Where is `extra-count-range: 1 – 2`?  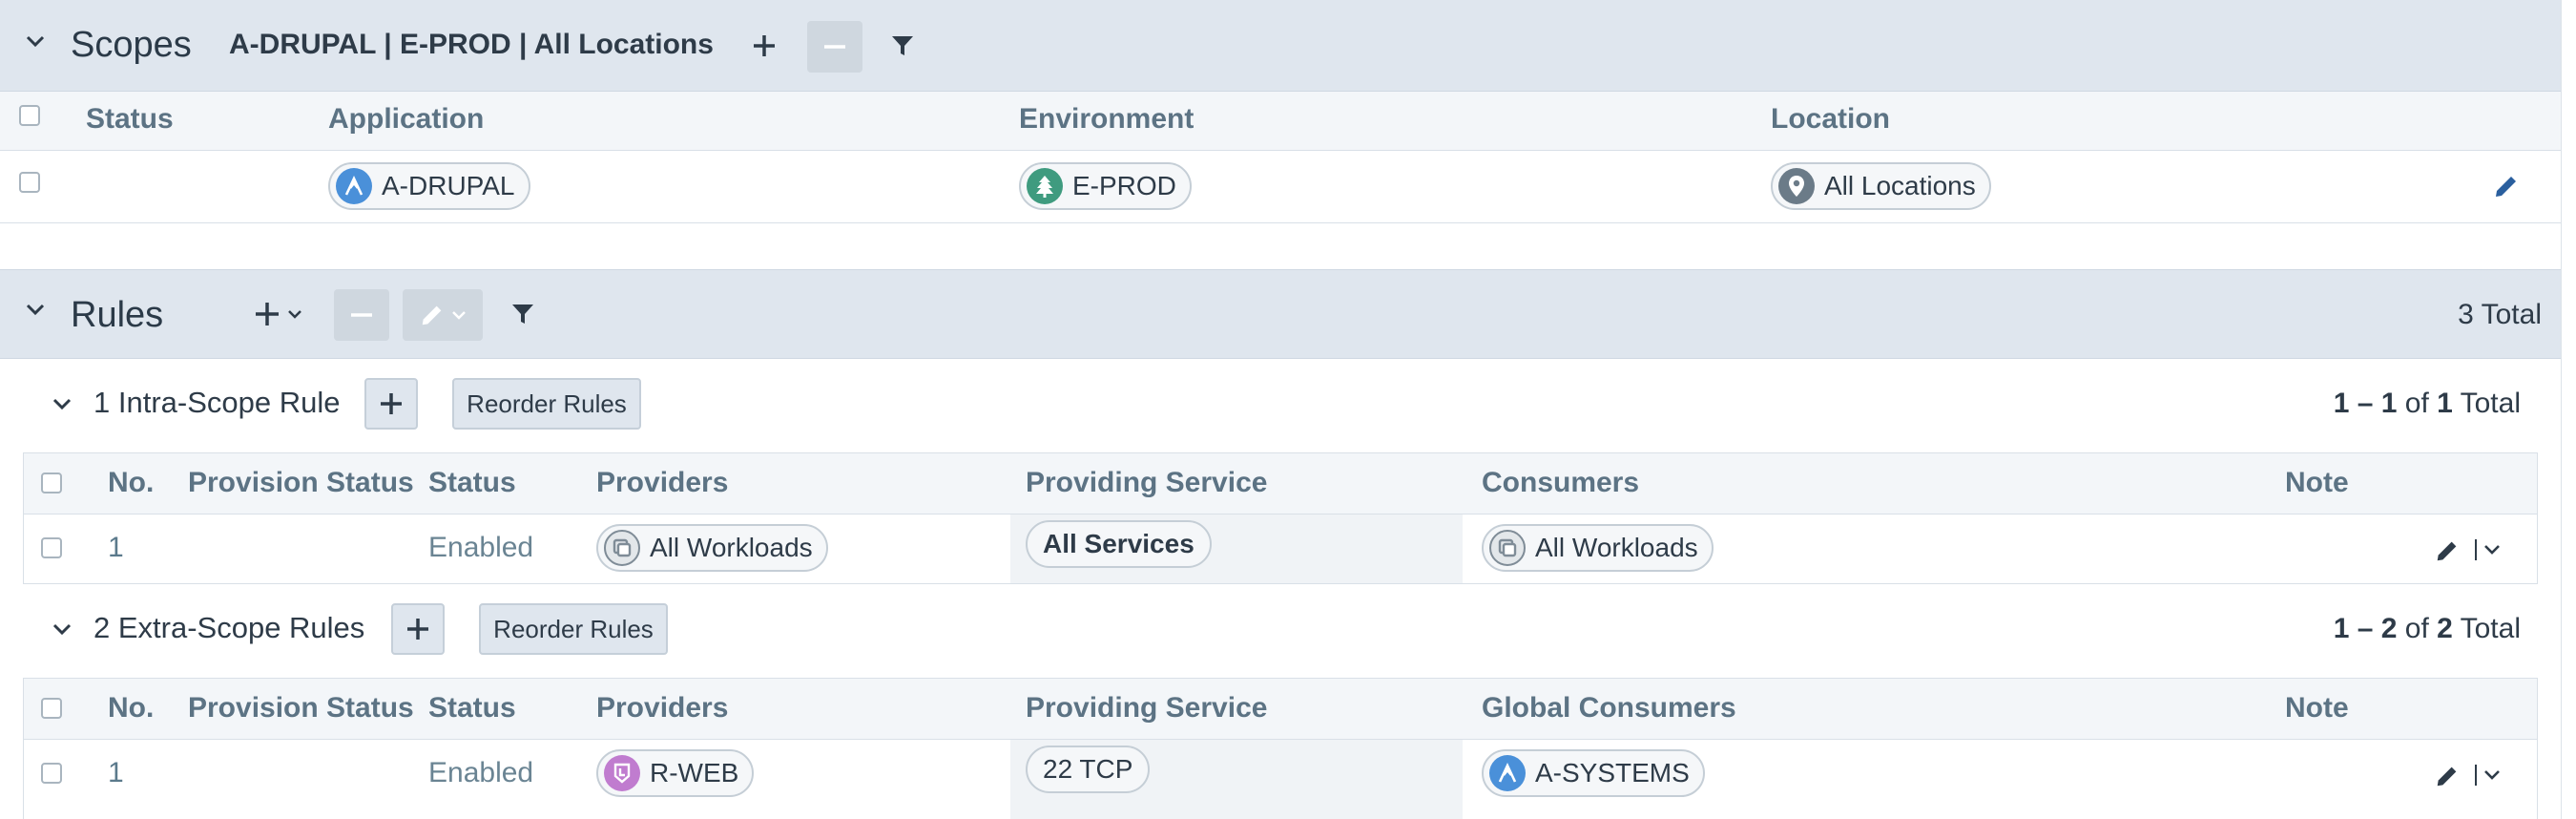
extra-count-range: 1 – 2 is located at coordinates (2365, 628).